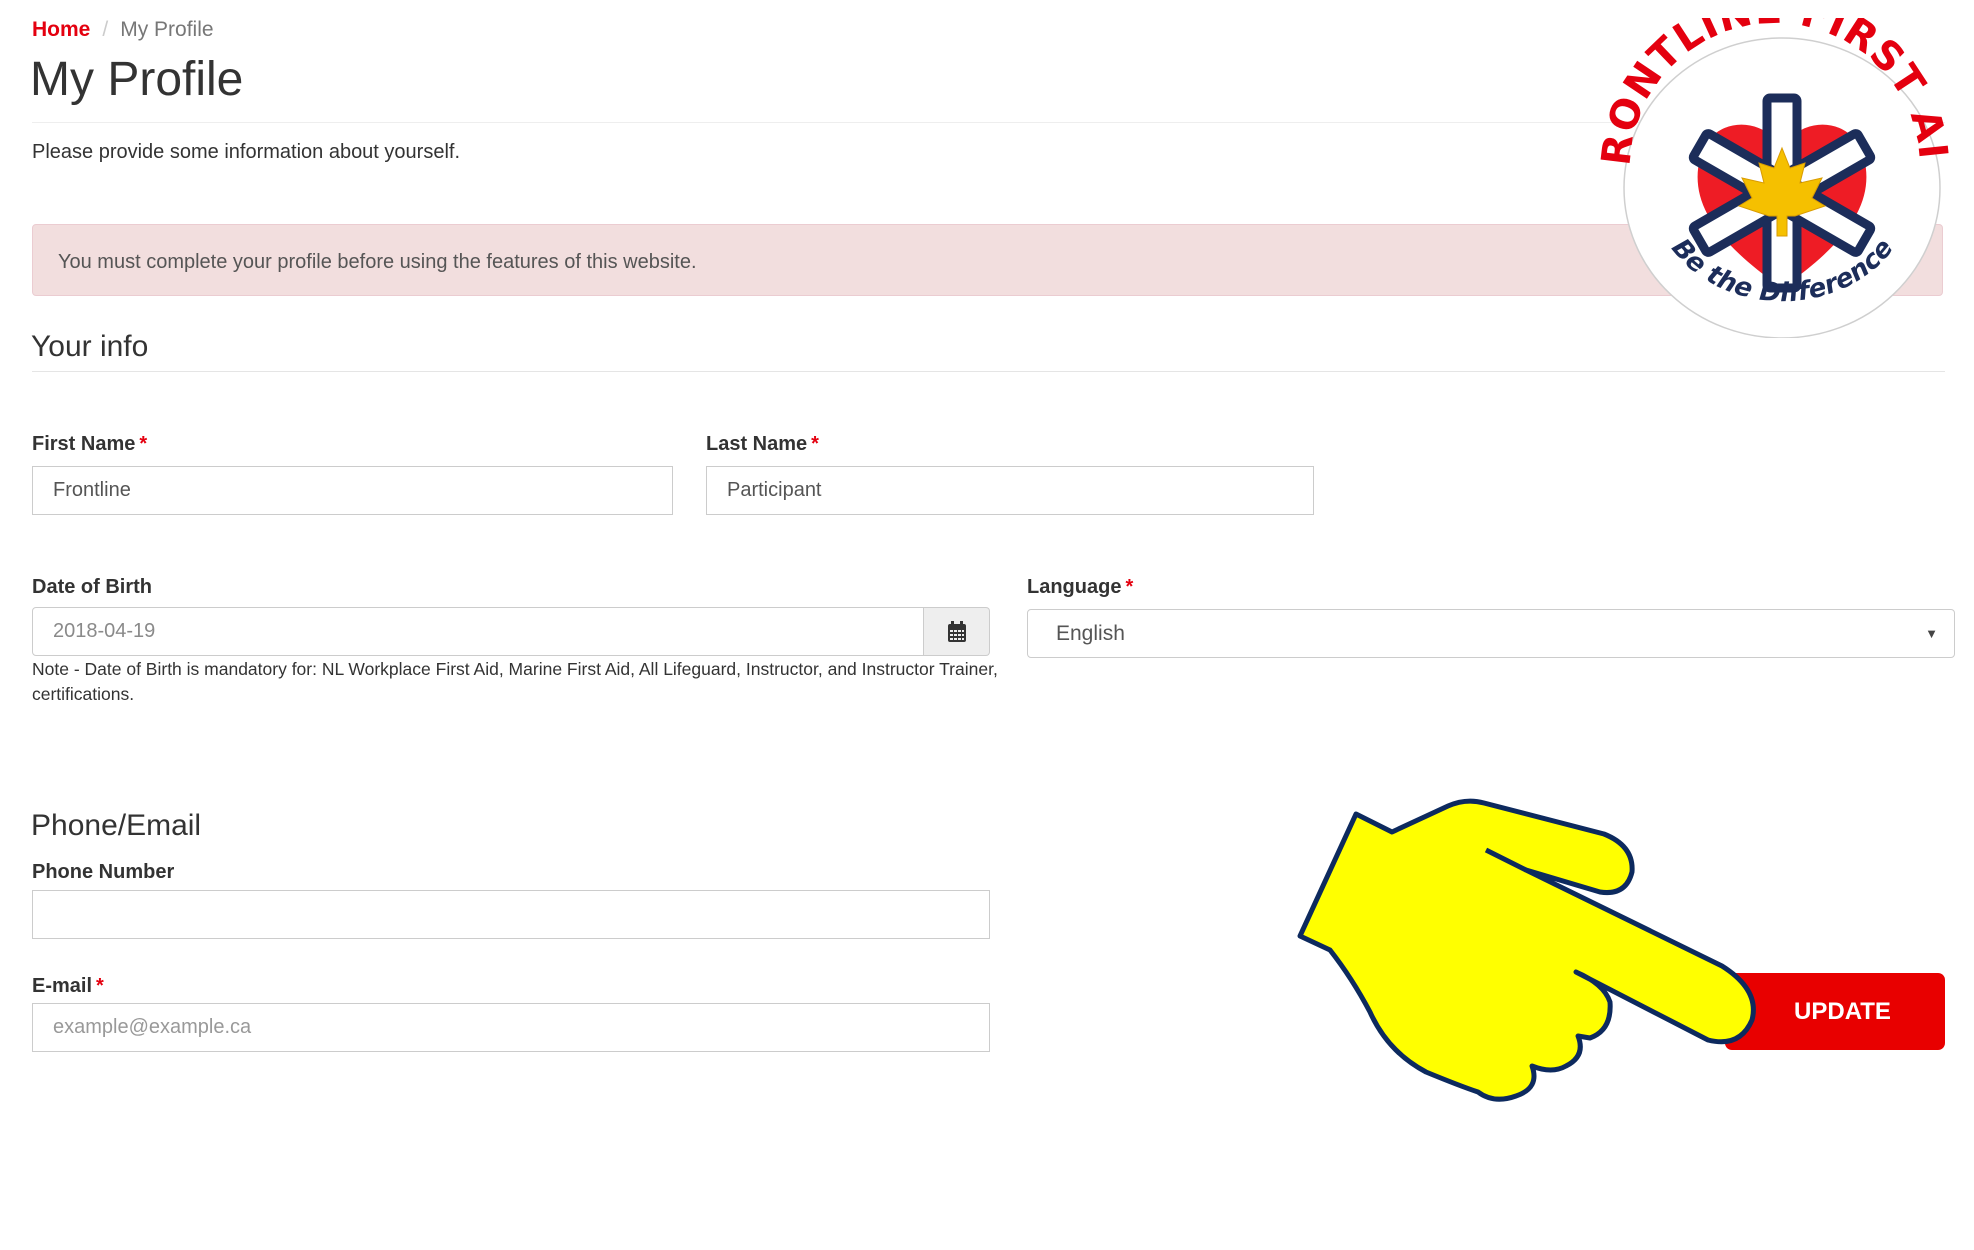 This screenshot has height=1250, width=1974. I want to click on phone-label-text: Phone Number, so click(103, 872).